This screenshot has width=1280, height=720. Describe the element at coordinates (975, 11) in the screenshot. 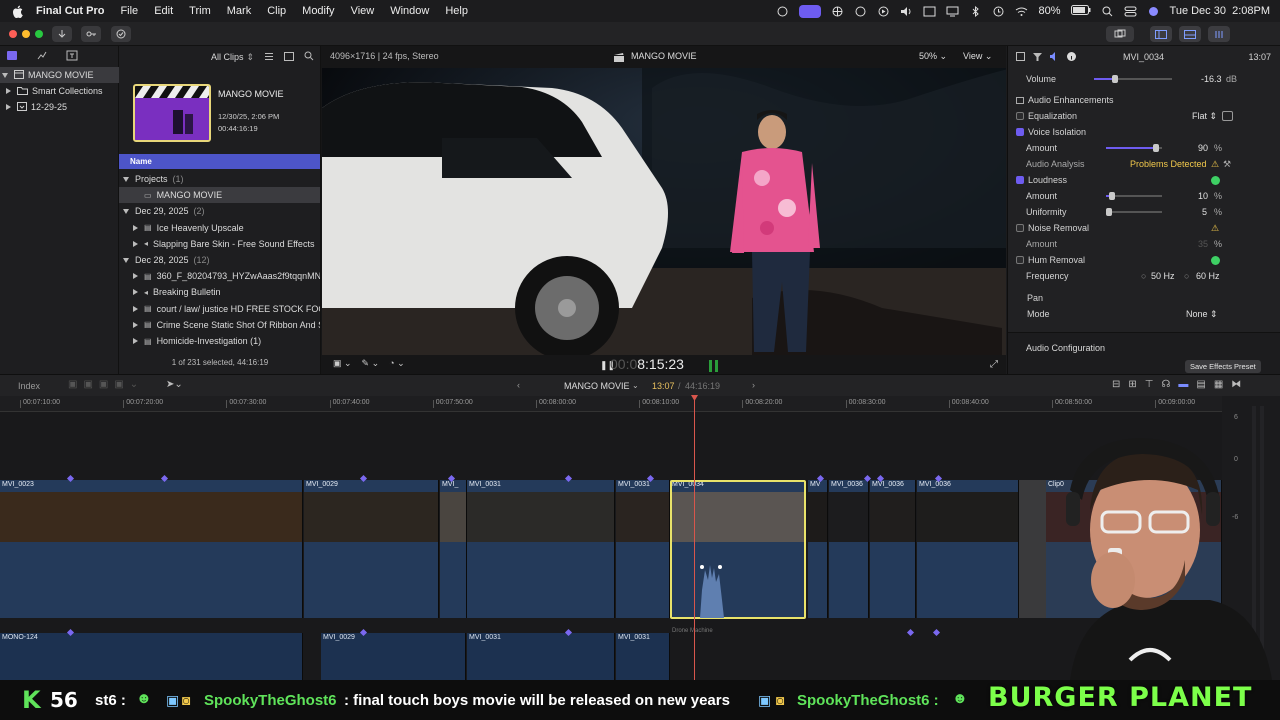

I see `bluetooth-icon` at that location.